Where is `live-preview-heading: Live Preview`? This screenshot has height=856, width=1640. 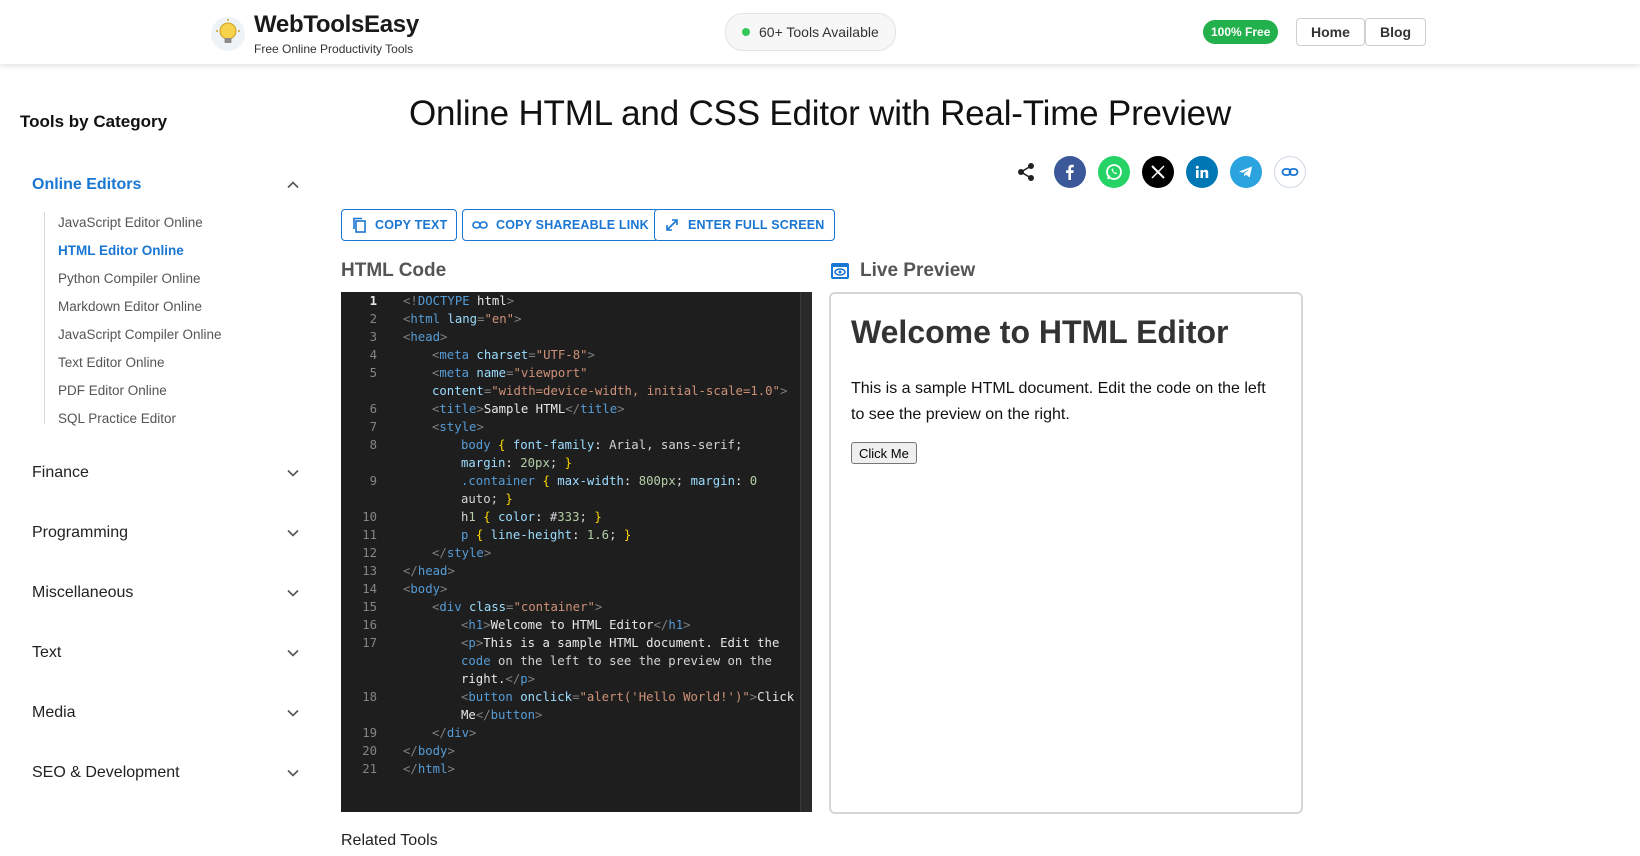
live-preview-heading: Live Preview is located at coordinates (902, 271).